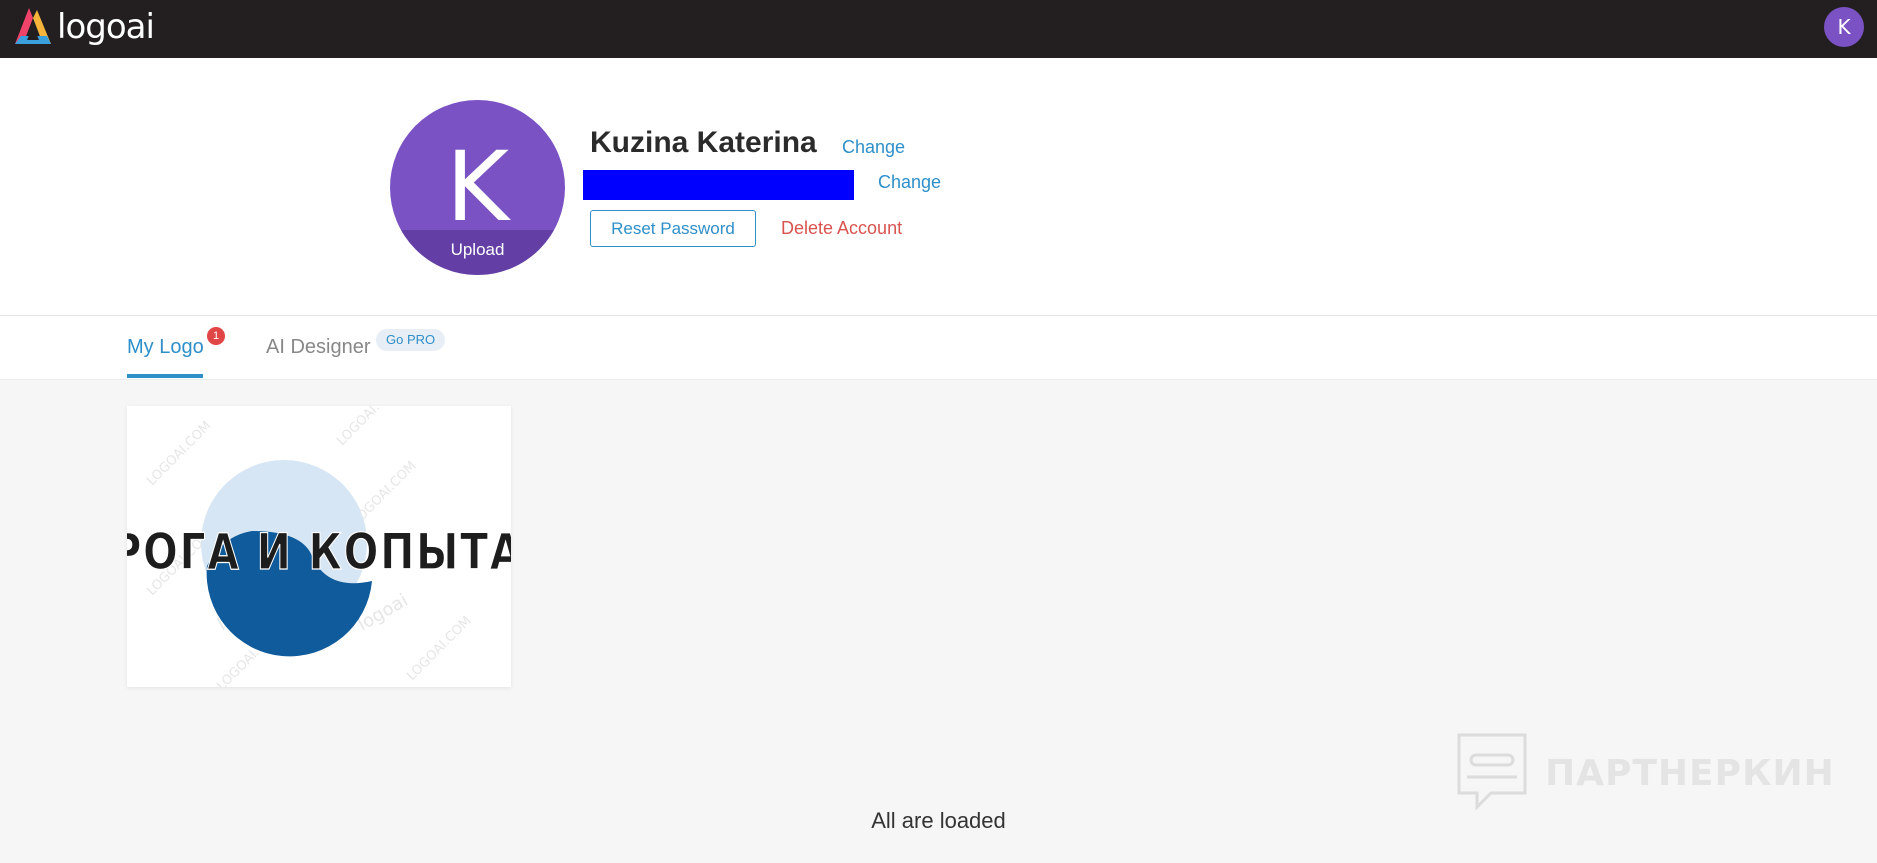  Describe the element at coordinates (1690, 773) in the screenshot. I see `partner-watermark-text: ПАРТНЕРКИН` at that location.